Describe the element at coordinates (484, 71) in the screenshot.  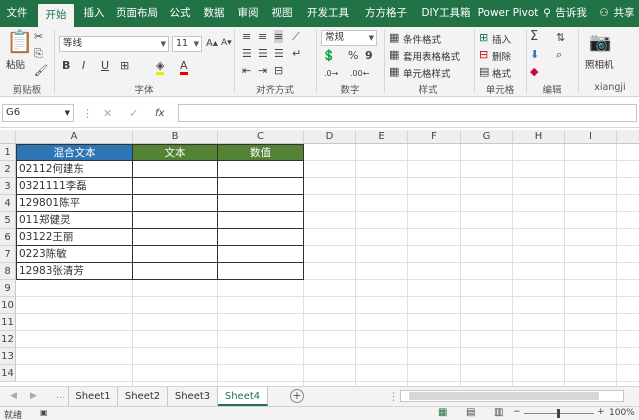
I see `format-cells-icon: ▤` at that location.